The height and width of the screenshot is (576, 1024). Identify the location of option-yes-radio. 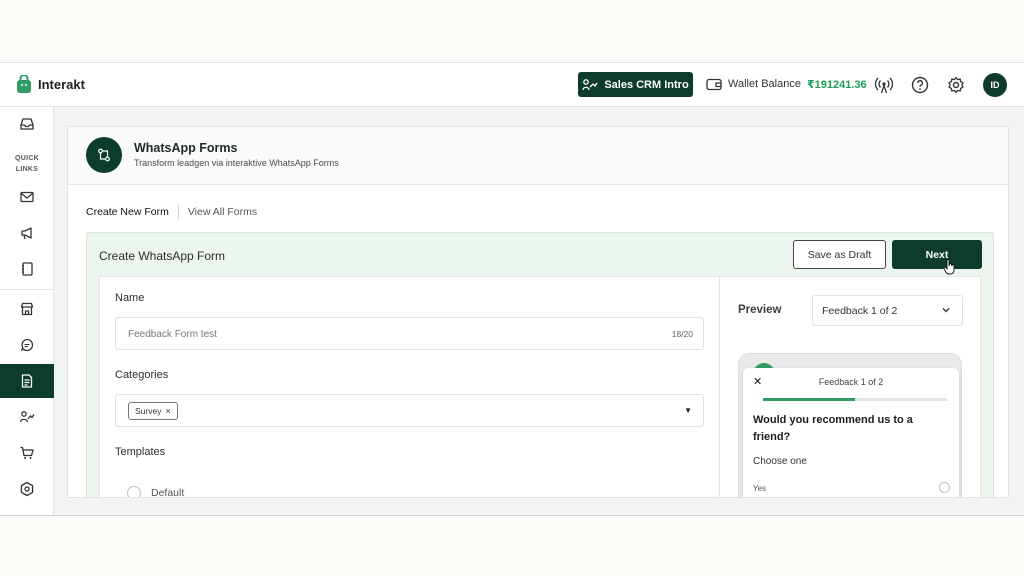
(944, 487).